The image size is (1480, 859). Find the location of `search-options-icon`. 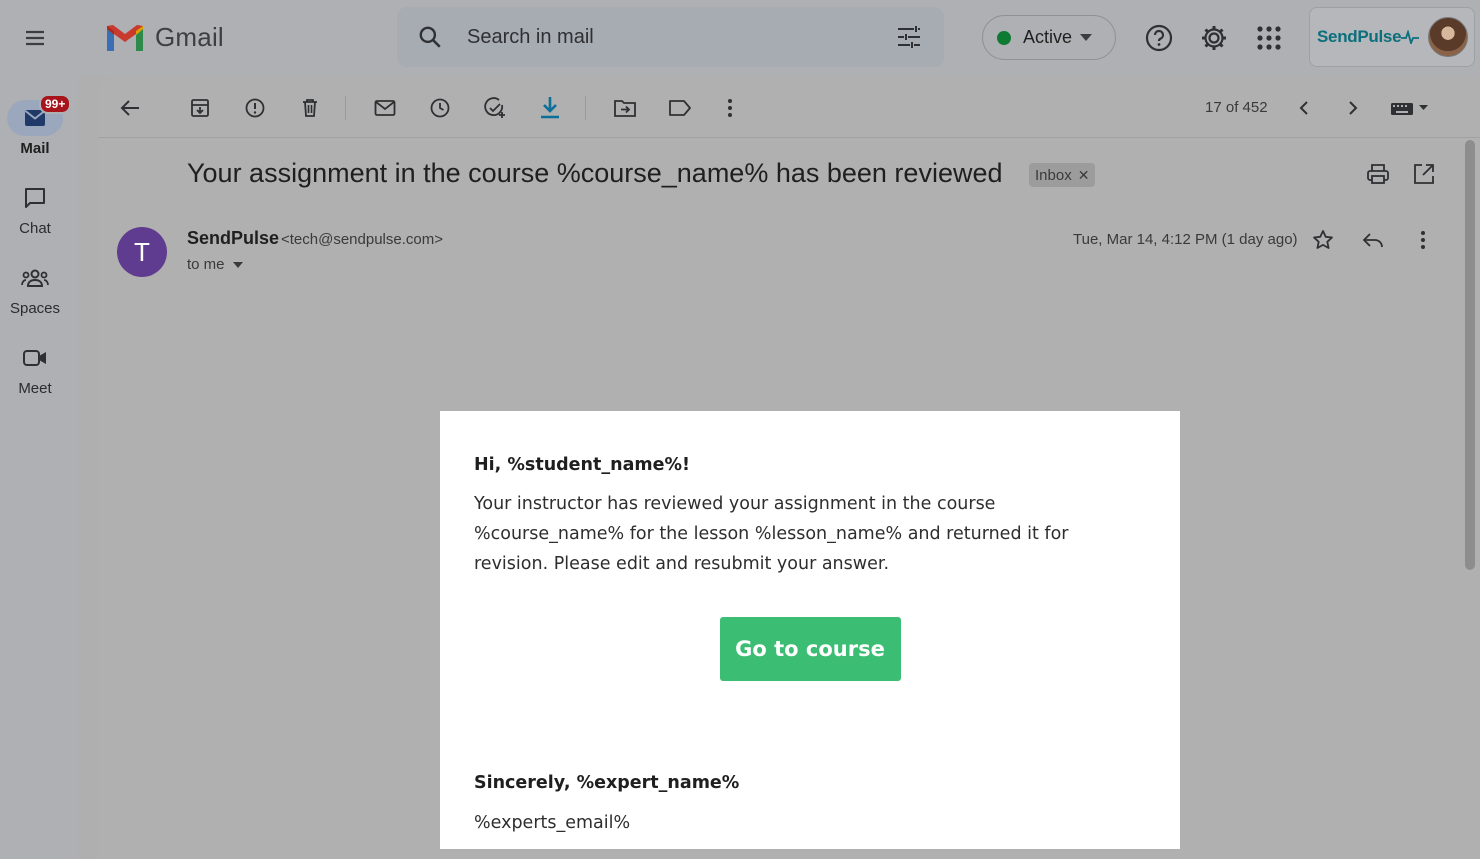

search-options-icon is located at coordinates (909, 37).